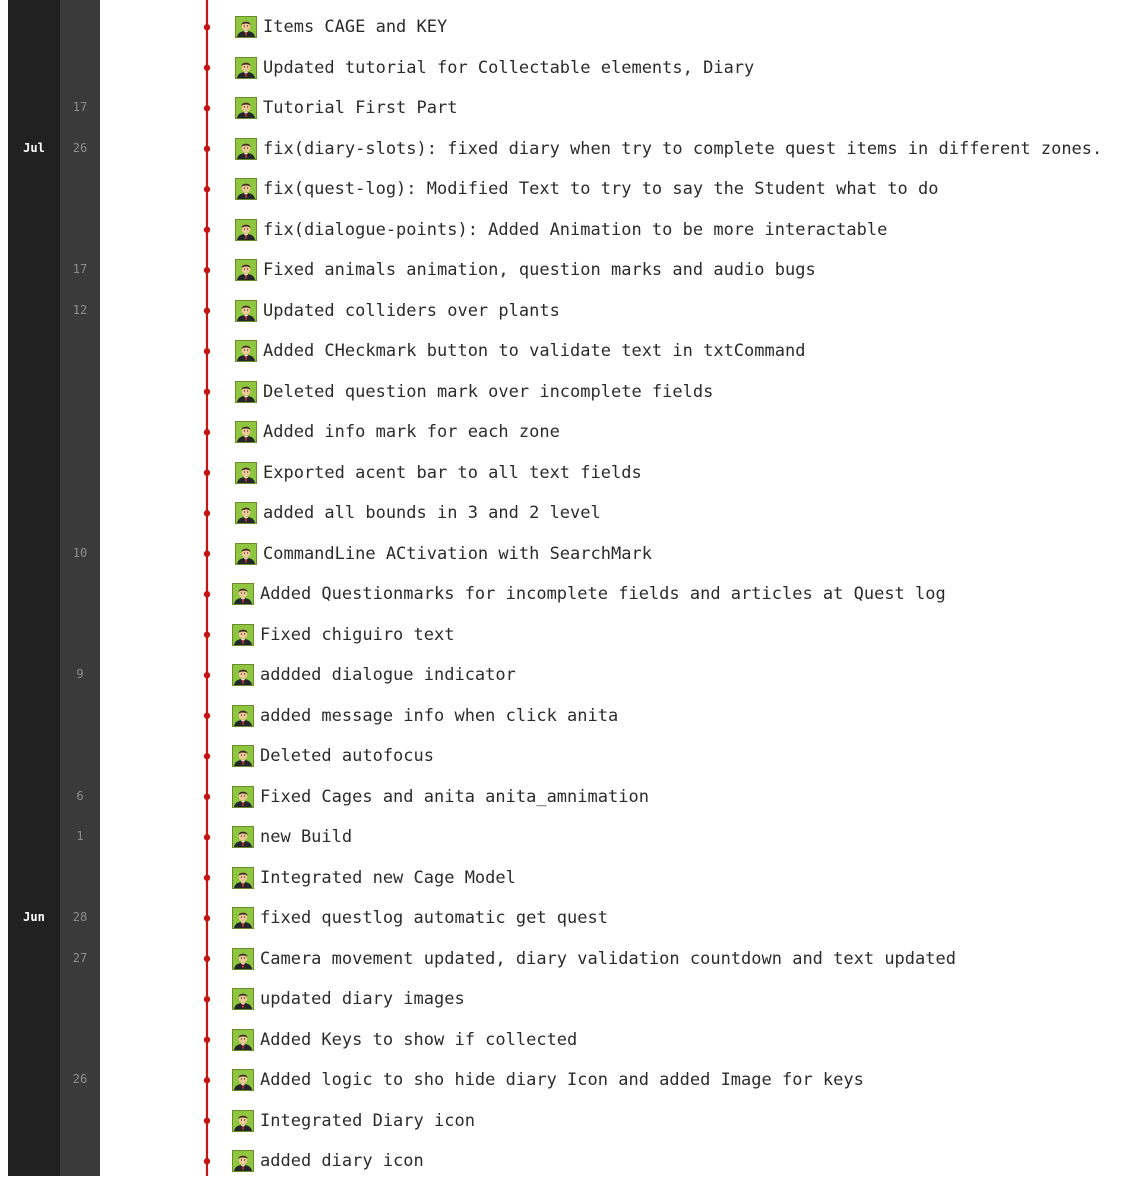  I want to click on commit-message: added diary icon, so click(342, 1161).